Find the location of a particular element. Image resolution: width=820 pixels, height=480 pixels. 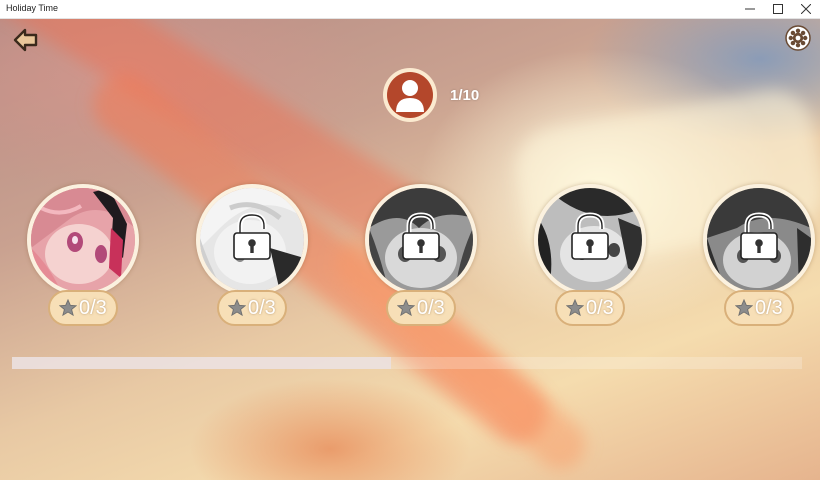

minimize-icon is located at coordinates (750, 9).